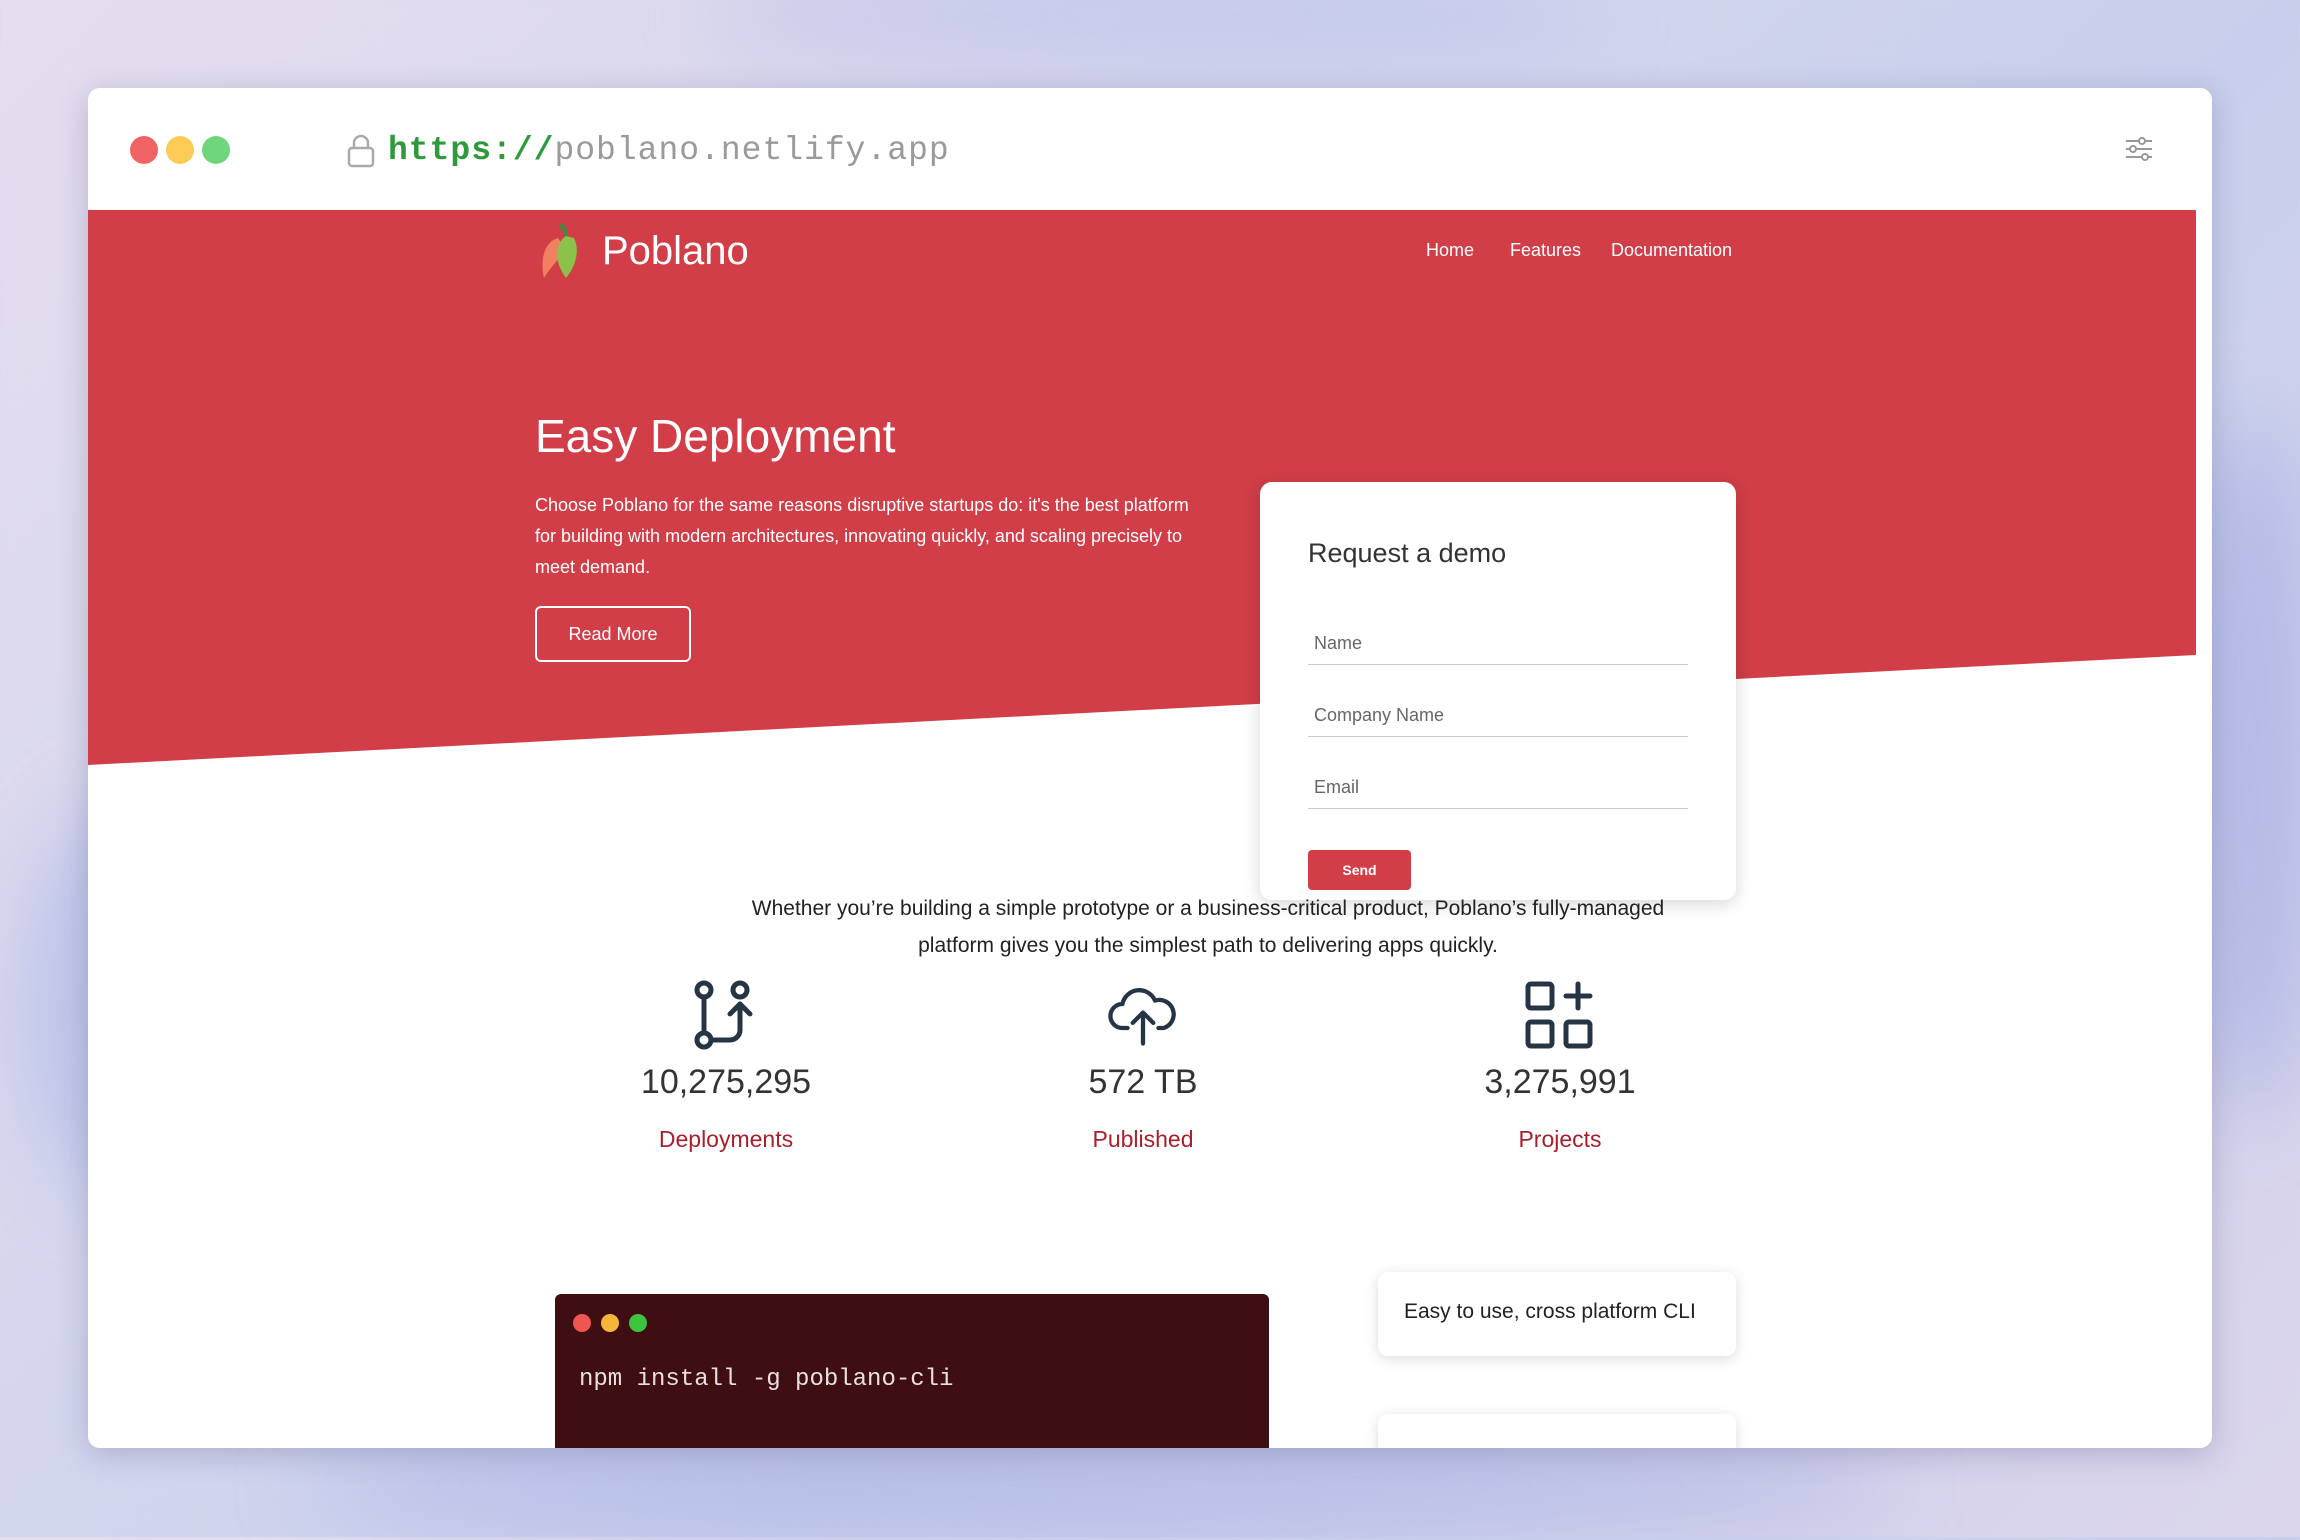 This screenshot has width=2300, height=1540. Describe the element at coordinates (1143, 1139) in the screenshot. I see `published-label: Published` at that location.